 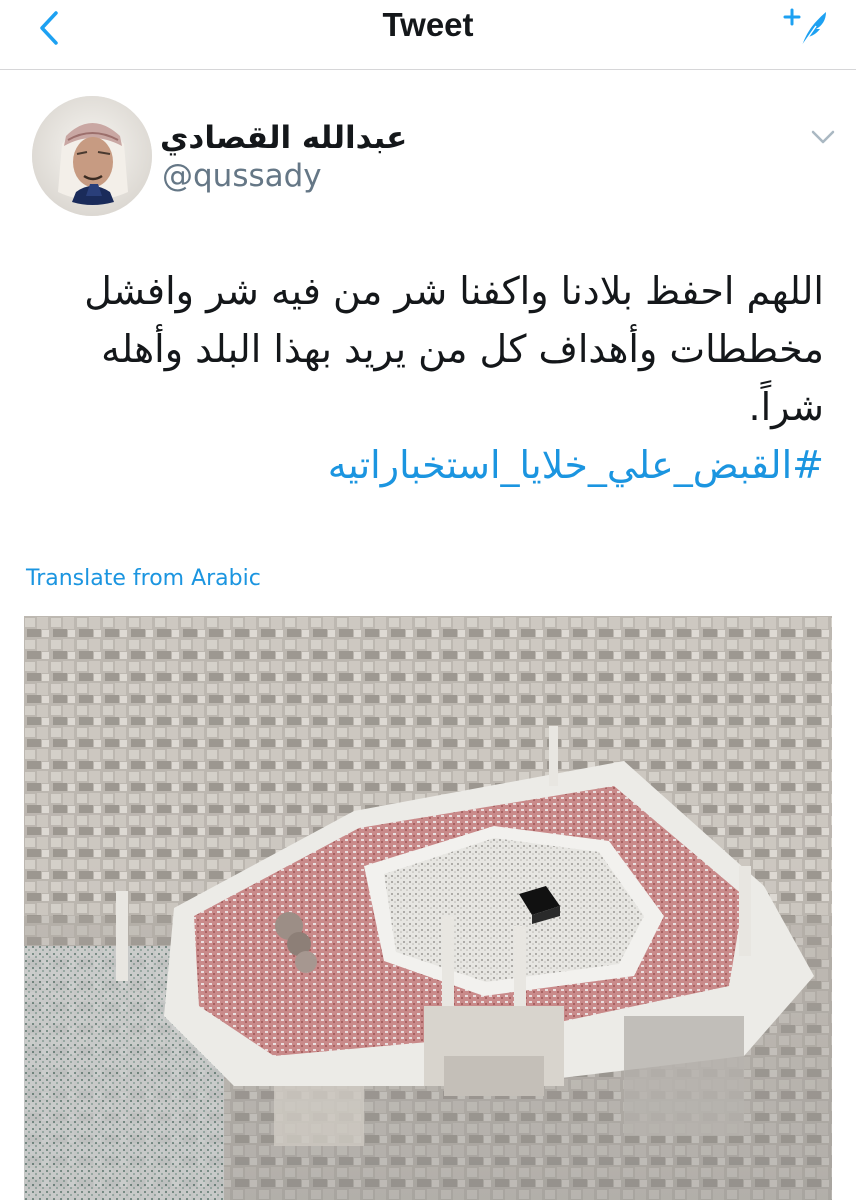 What do you see at coordinates (143, 578) in the screenshot?
I see `translate-link: Translate from Arabic` at bounding box center [143, 578].